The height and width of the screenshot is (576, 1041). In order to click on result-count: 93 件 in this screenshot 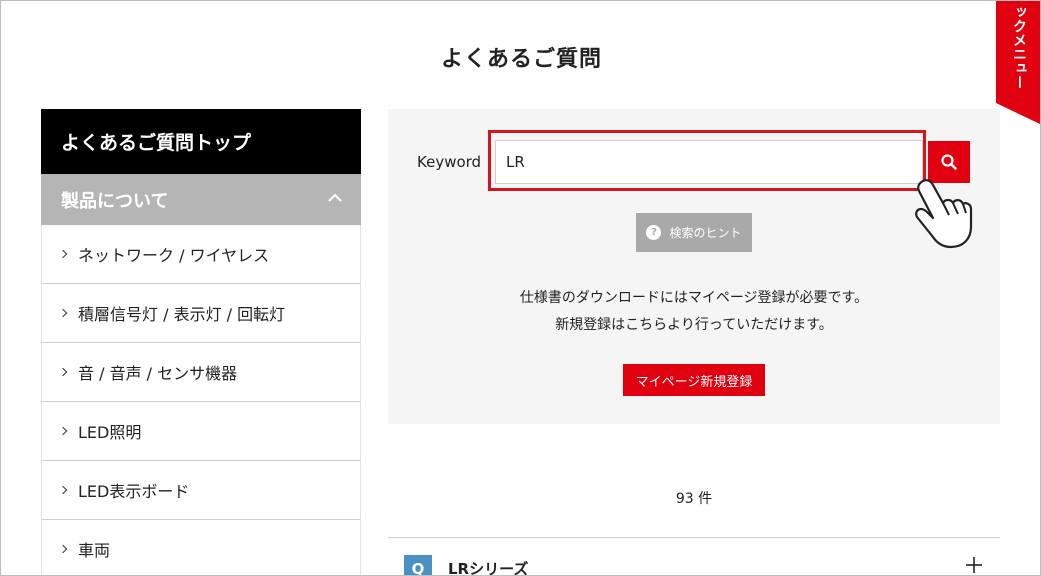, I will do `click(694, 499)`.